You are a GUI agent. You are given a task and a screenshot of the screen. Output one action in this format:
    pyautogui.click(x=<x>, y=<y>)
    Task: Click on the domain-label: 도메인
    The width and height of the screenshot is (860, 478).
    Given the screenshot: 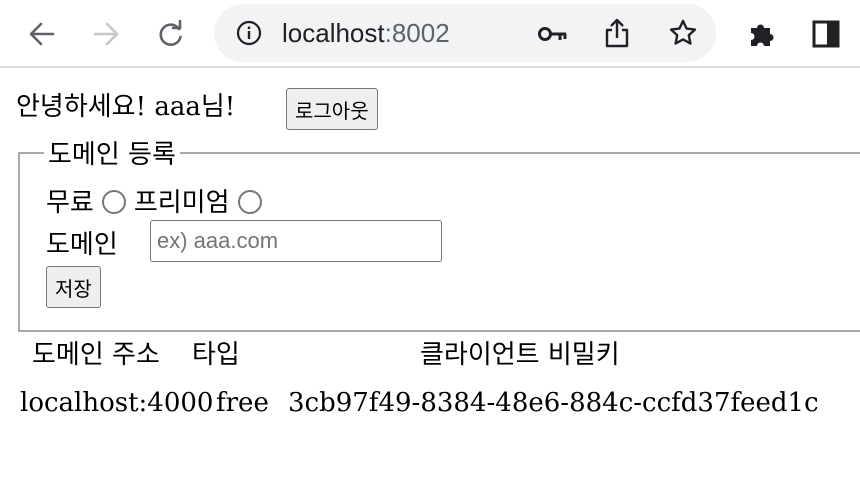 What is the action you would take?
    pyautogui.click(x=82, y=245)
    